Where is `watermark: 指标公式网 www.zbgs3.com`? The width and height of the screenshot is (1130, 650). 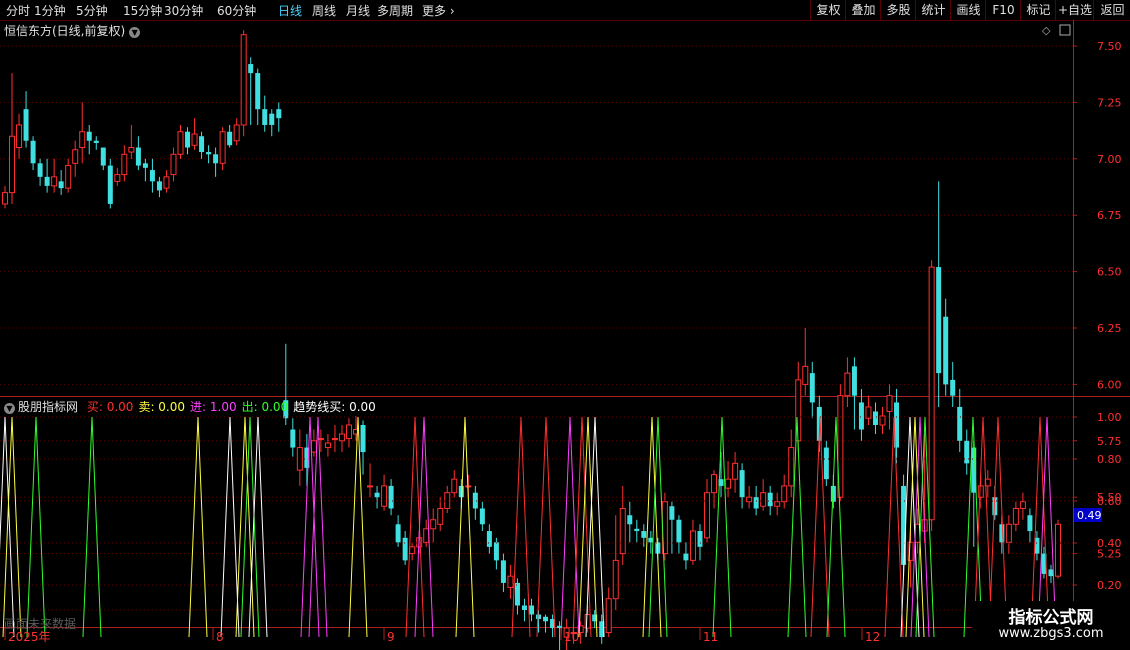
watermark: 指标公式网 www.zbgs3.com is located at coordinates (1051, 625).